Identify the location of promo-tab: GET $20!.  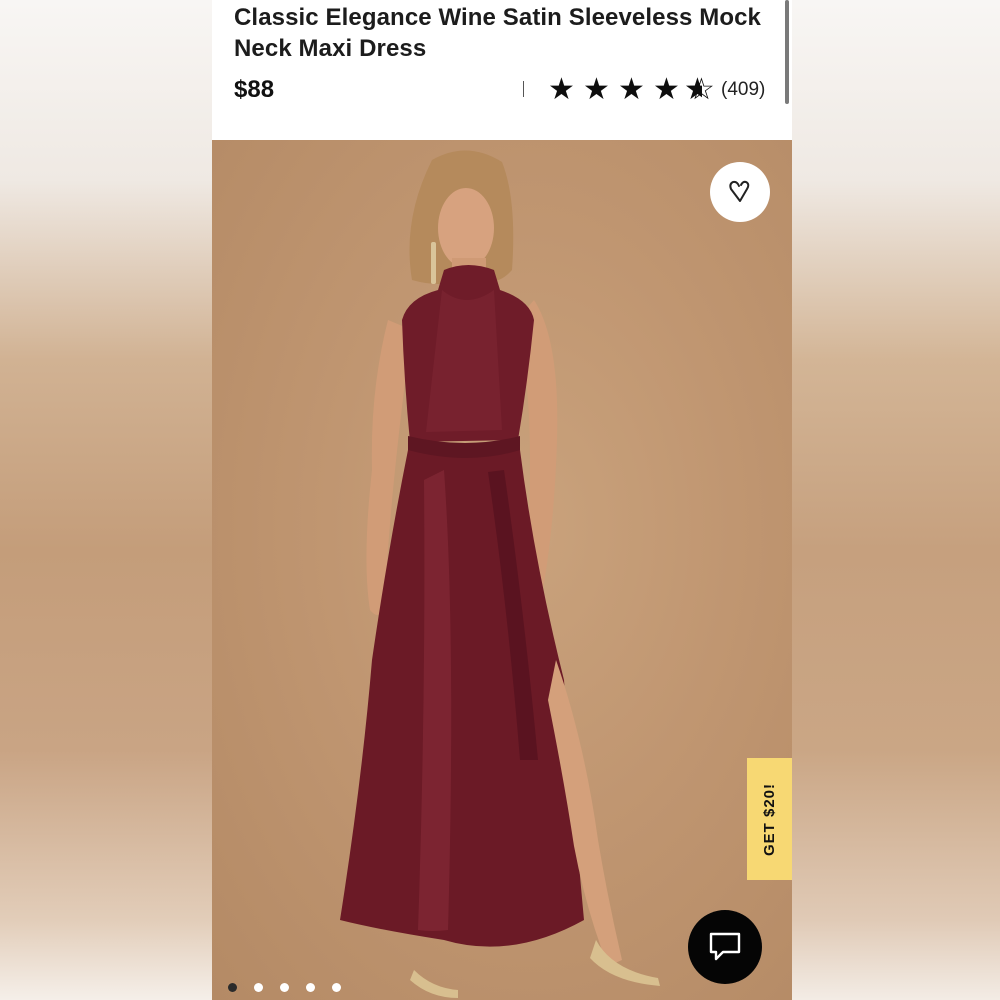
(769, 819).